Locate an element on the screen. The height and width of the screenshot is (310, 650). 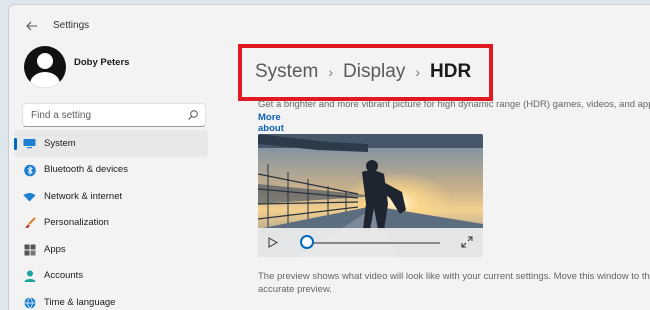
sidebar-item-label: Apps is located at coordinates (55, 249).